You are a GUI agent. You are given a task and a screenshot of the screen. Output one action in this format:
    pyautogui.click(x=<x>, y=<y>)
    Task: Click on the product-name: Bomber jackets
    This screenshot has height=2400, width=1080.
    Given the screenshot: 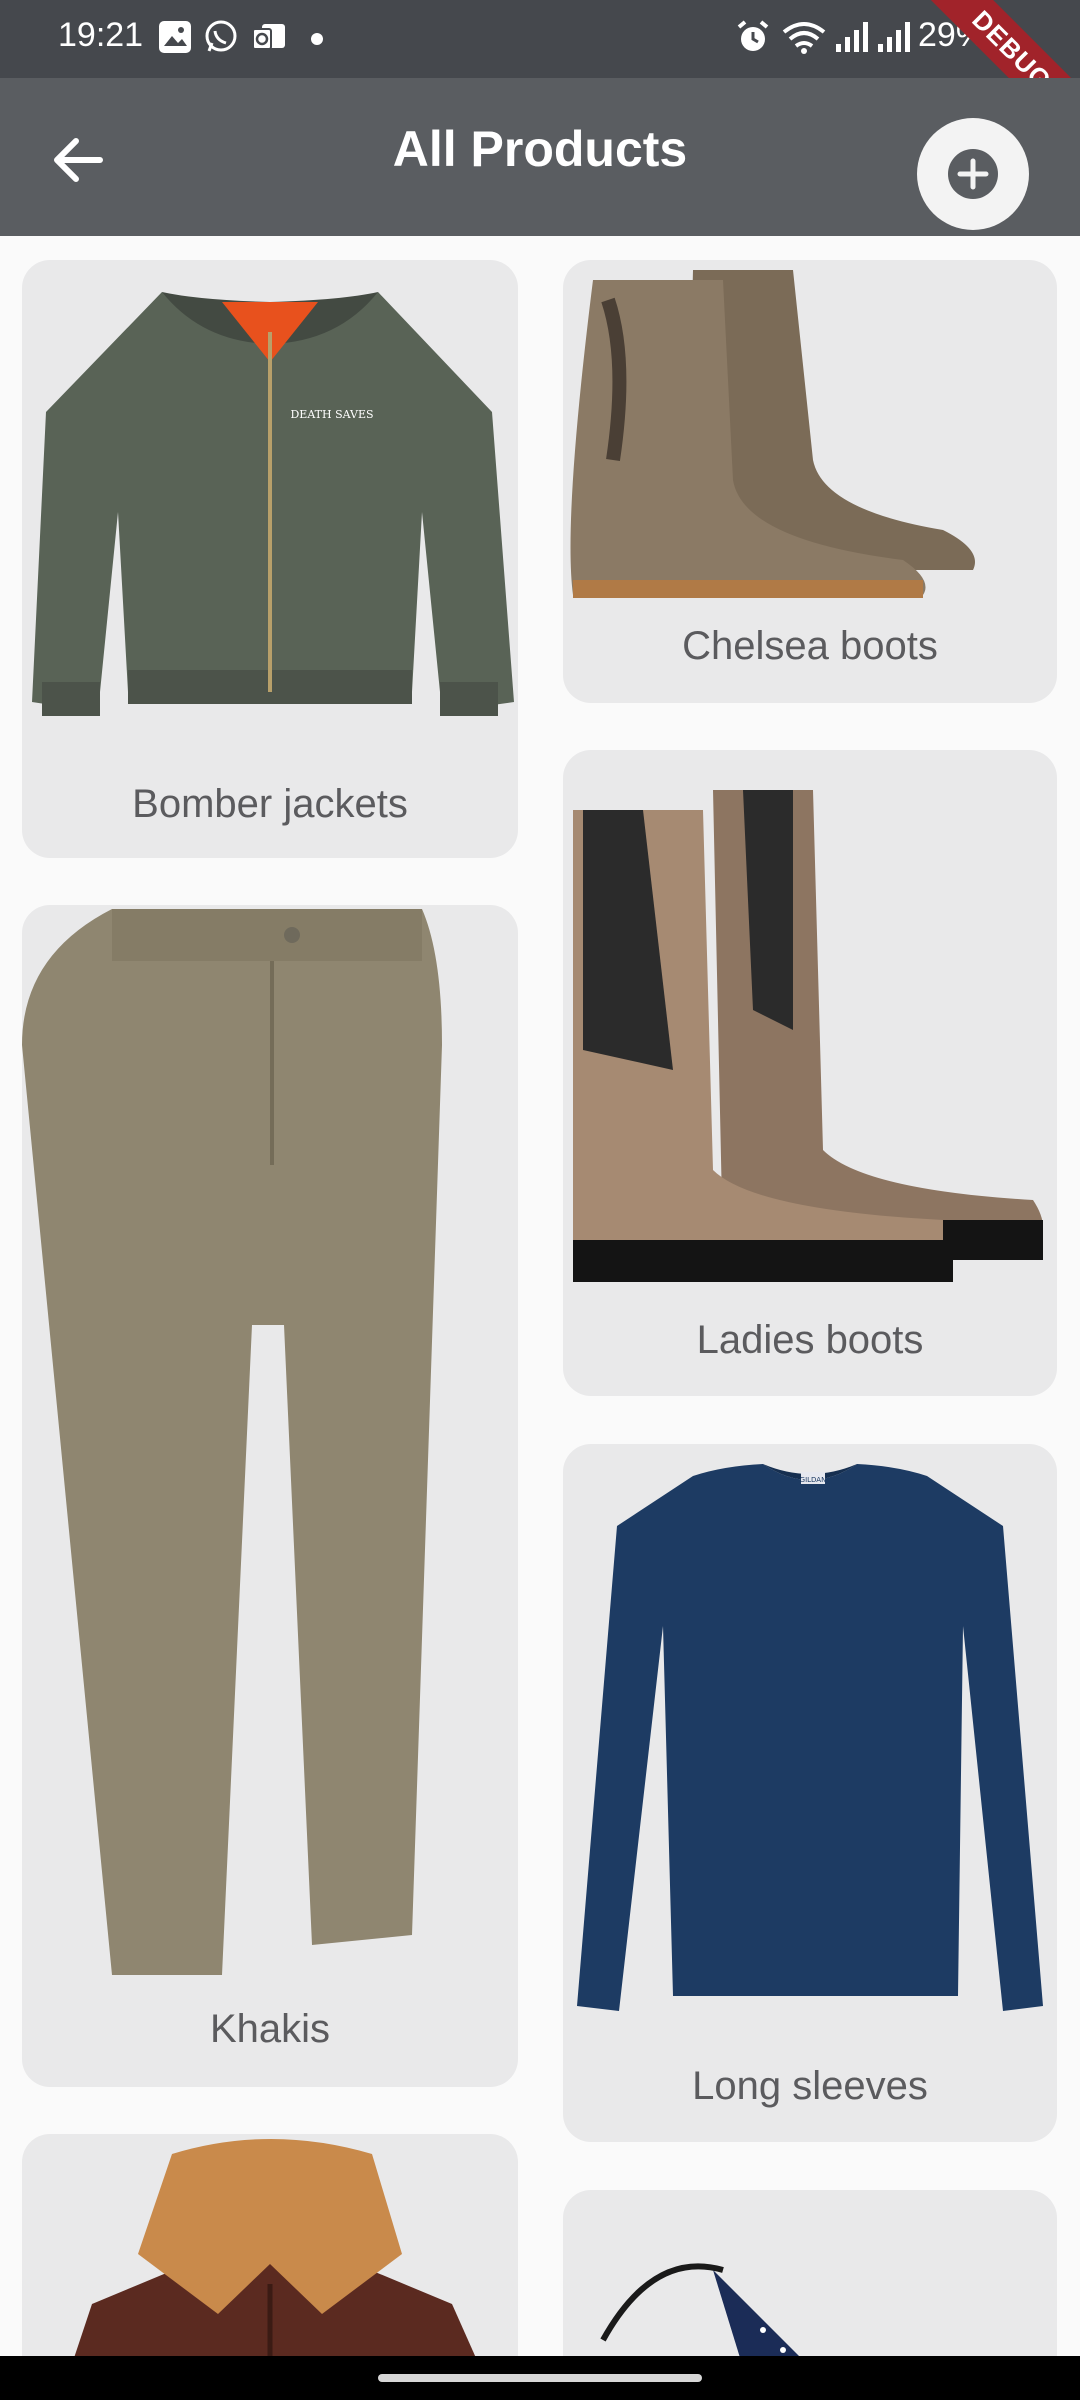 What is the action you would take?
    pyautogui.click(x=270, y=804)
    